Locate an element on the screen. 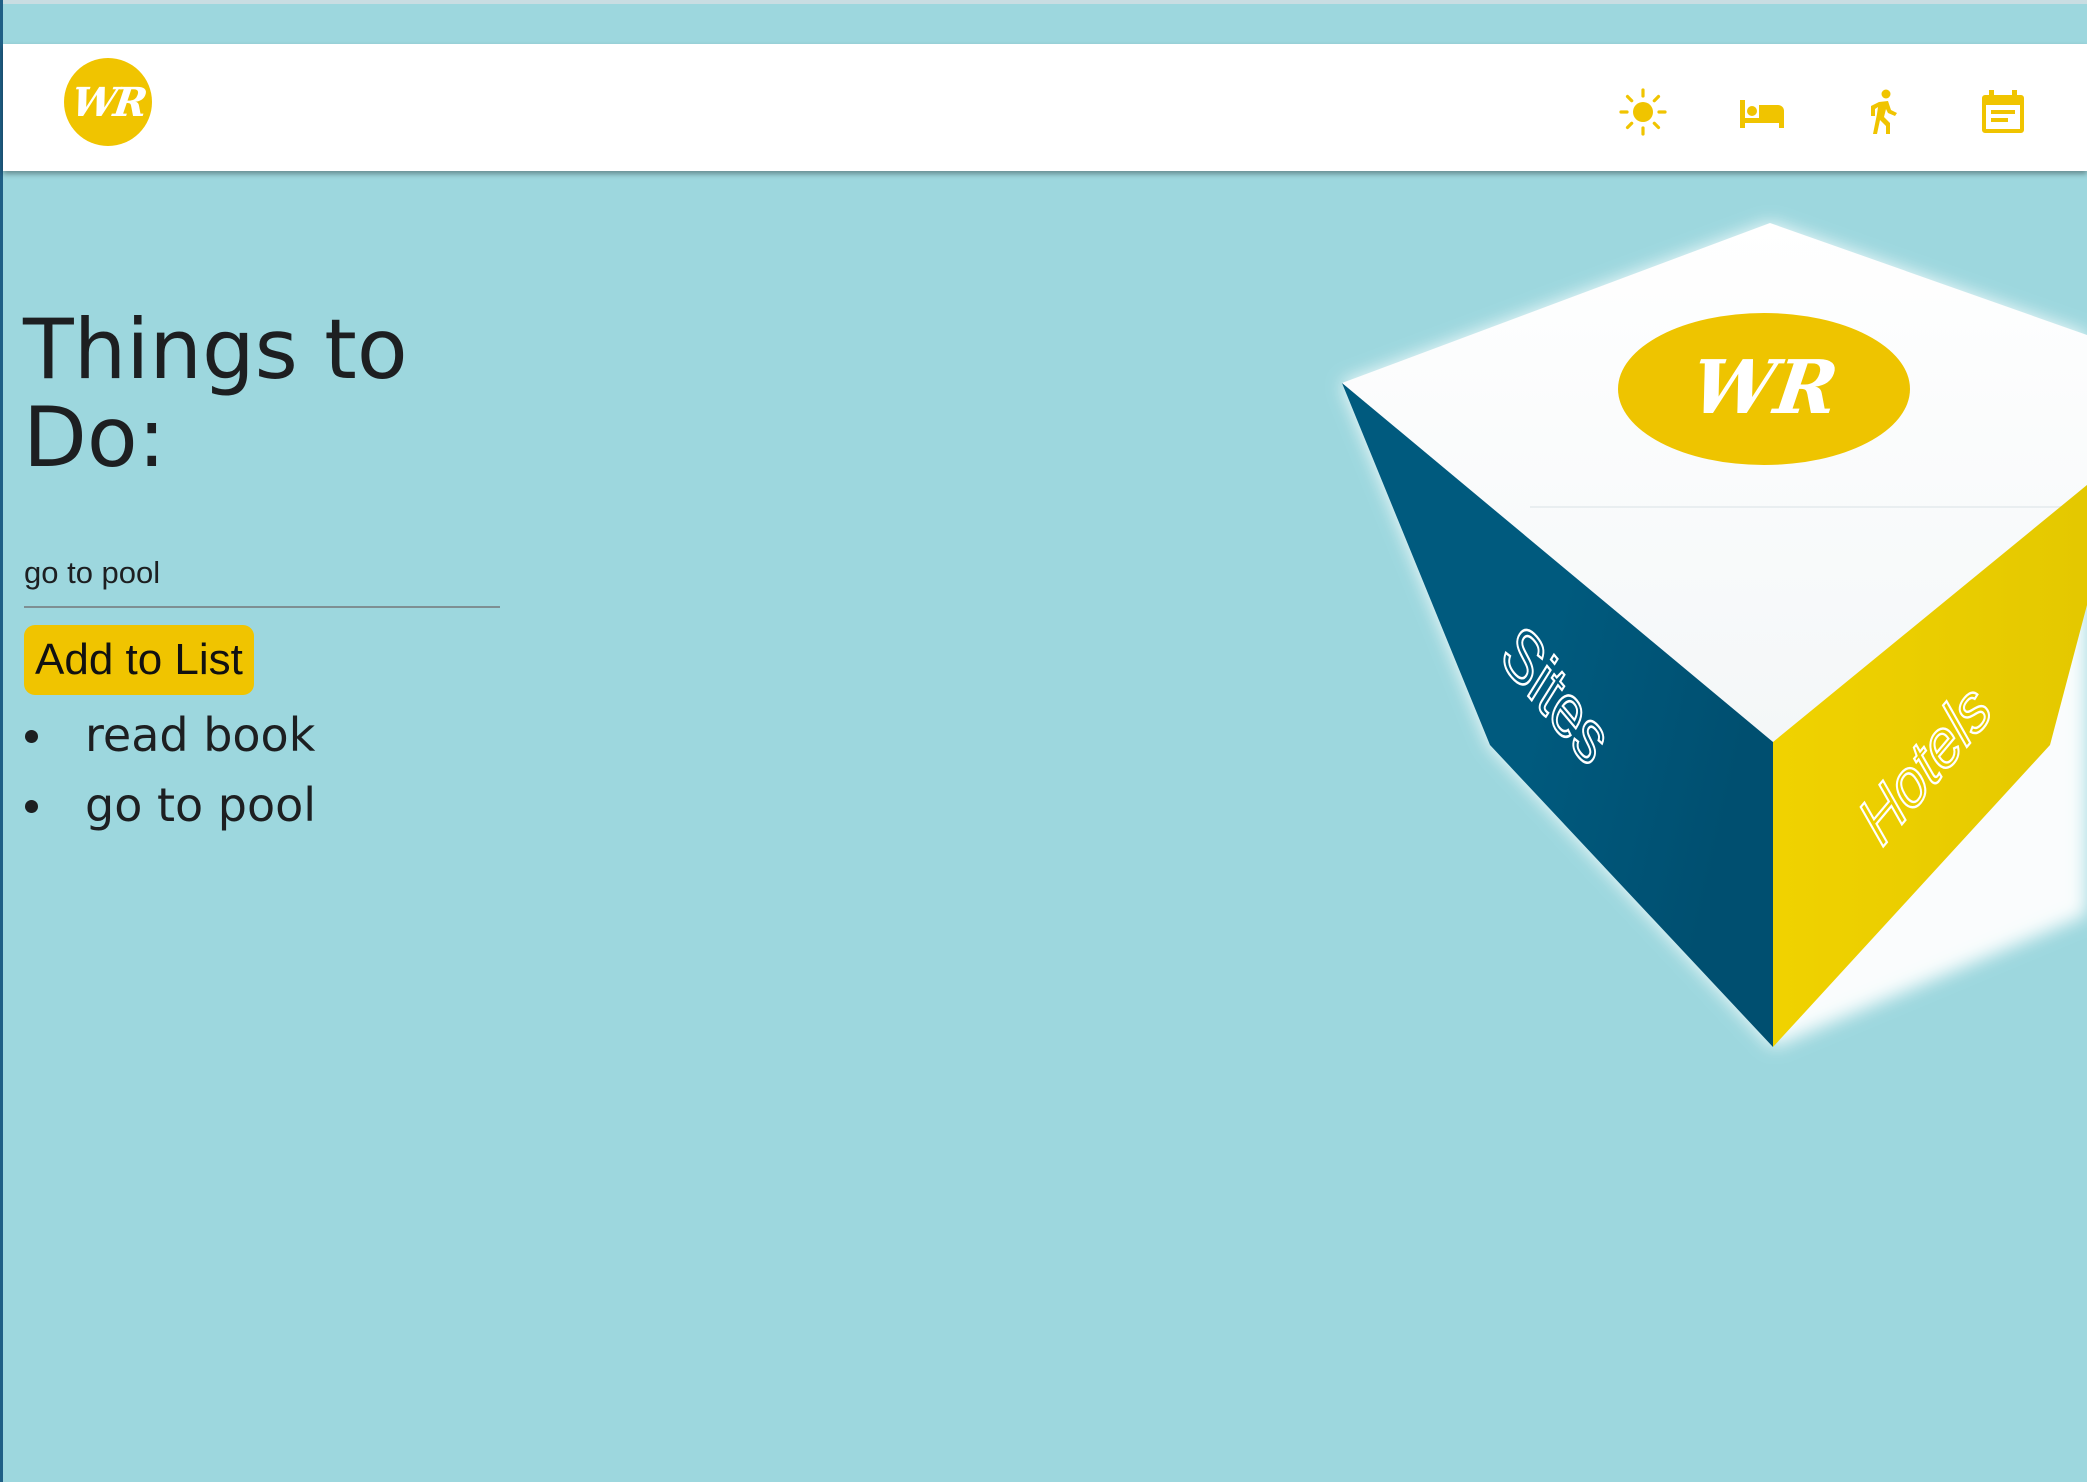  window-top-edge is located at coordinates (1043, 2).